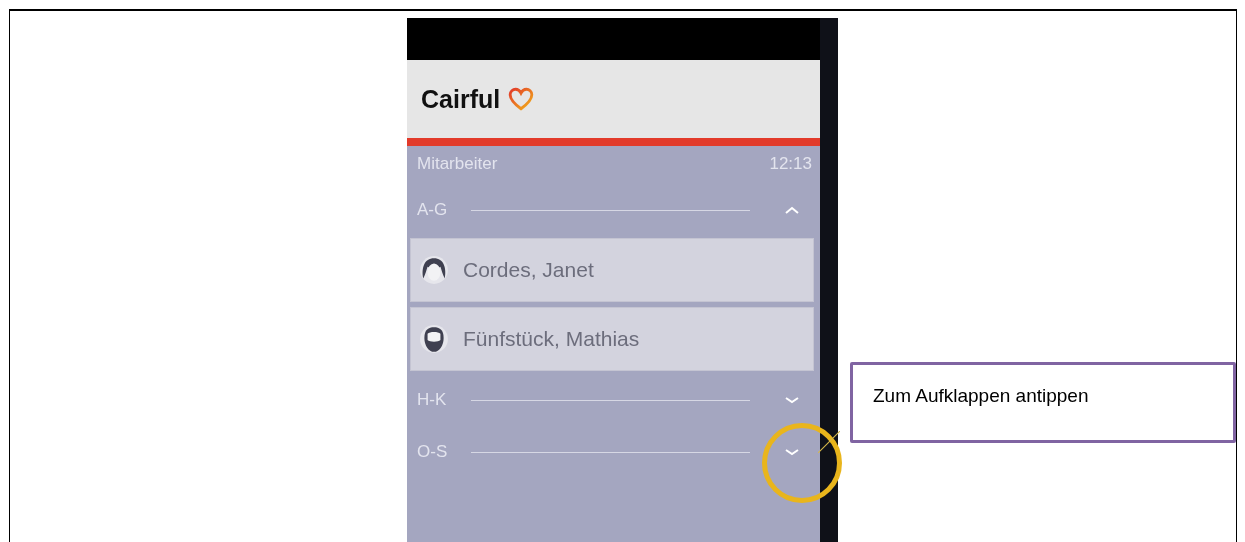 This screenshot has height=542, width=1245. What do you see at coordinates (457, 164) in the screenshot?
I see `screen-title: Mitarbeiter` at bounding box center [457, 164].